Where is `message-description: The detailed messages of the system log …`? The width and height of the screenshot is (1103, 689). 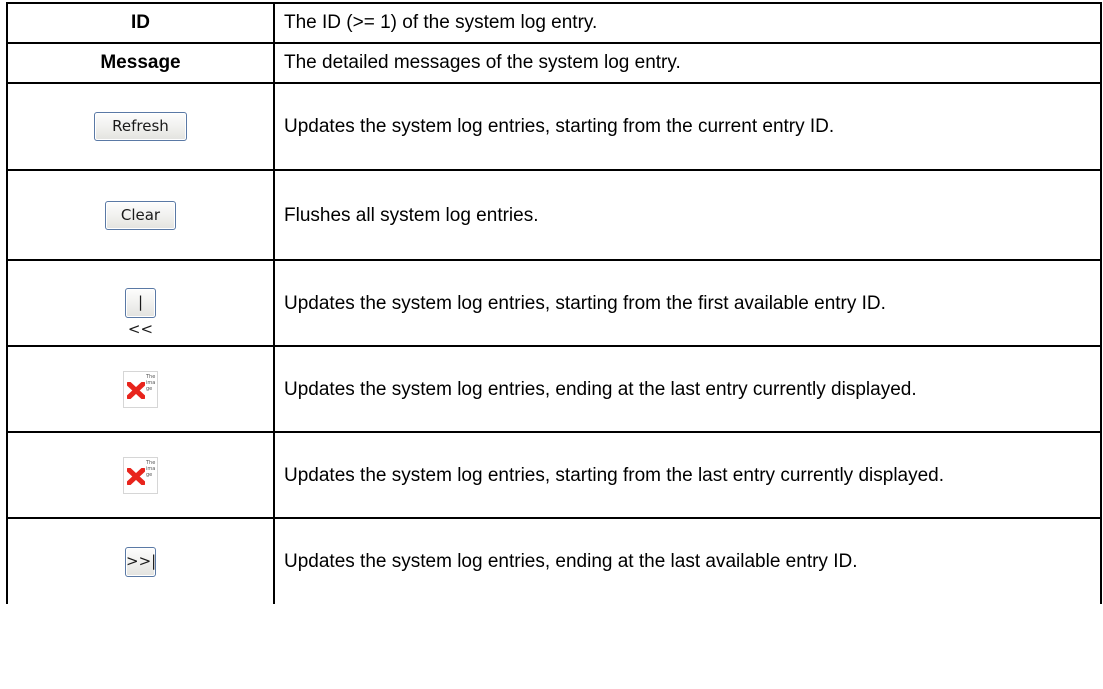
message-description: The detailed messages of the system log … is located at coordinates (687, 63).